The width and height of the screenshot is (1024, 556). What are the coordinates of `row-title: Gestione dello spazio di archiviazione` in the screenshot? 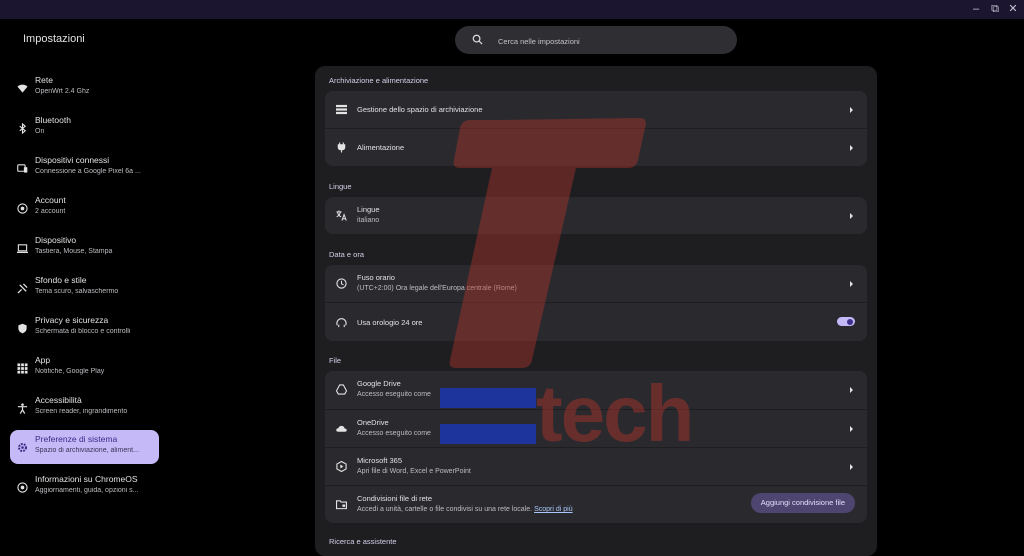 It's located at (420, 109).